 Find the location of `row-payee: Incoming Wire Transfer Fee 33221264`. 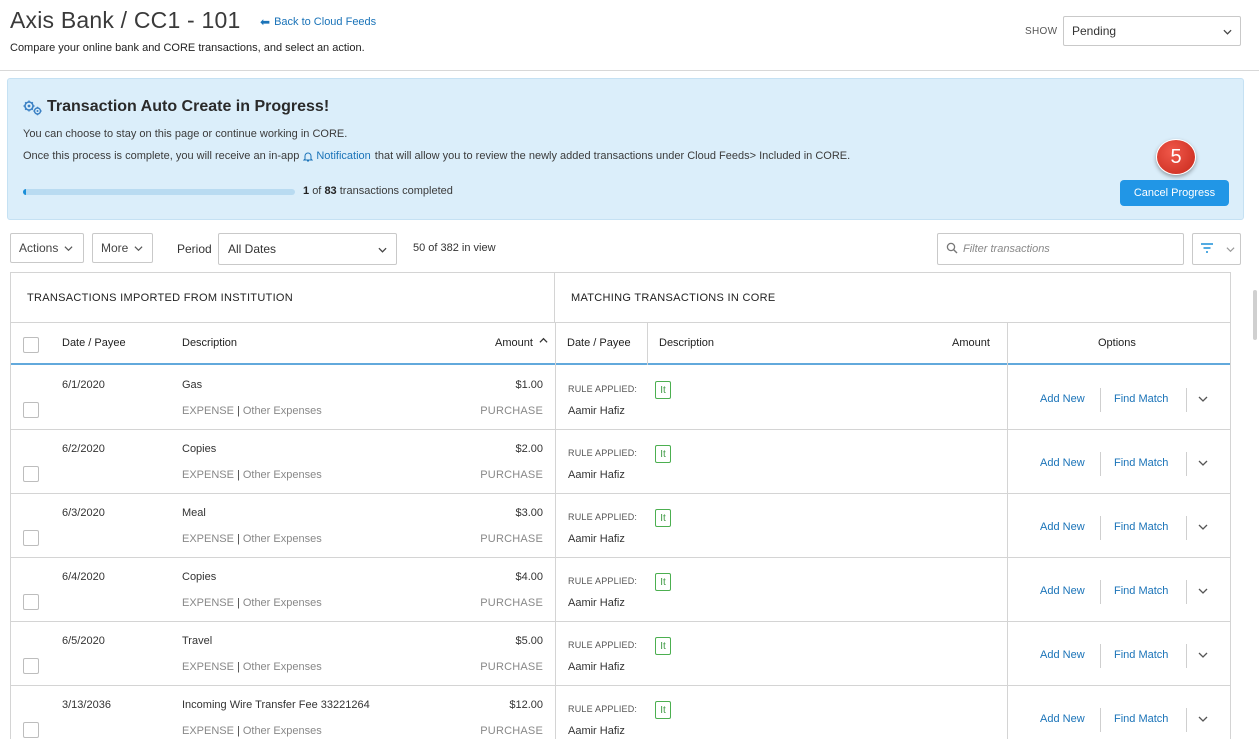

row-payee: Incoming Wire Transfer Fee 33221264 is located at coordinates (276, 705).